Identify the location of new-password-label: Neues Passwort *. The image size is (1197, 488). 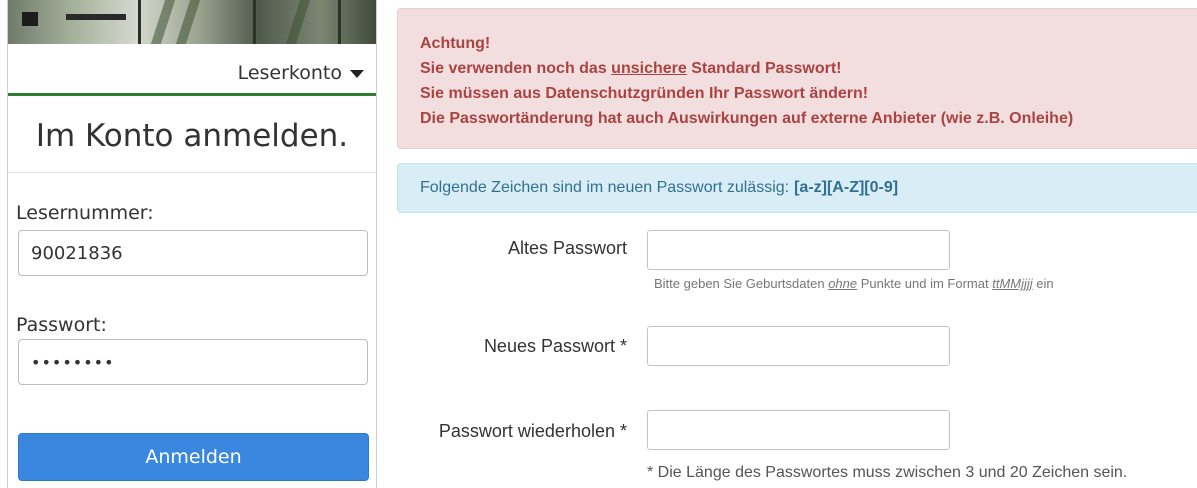
(555, 346).